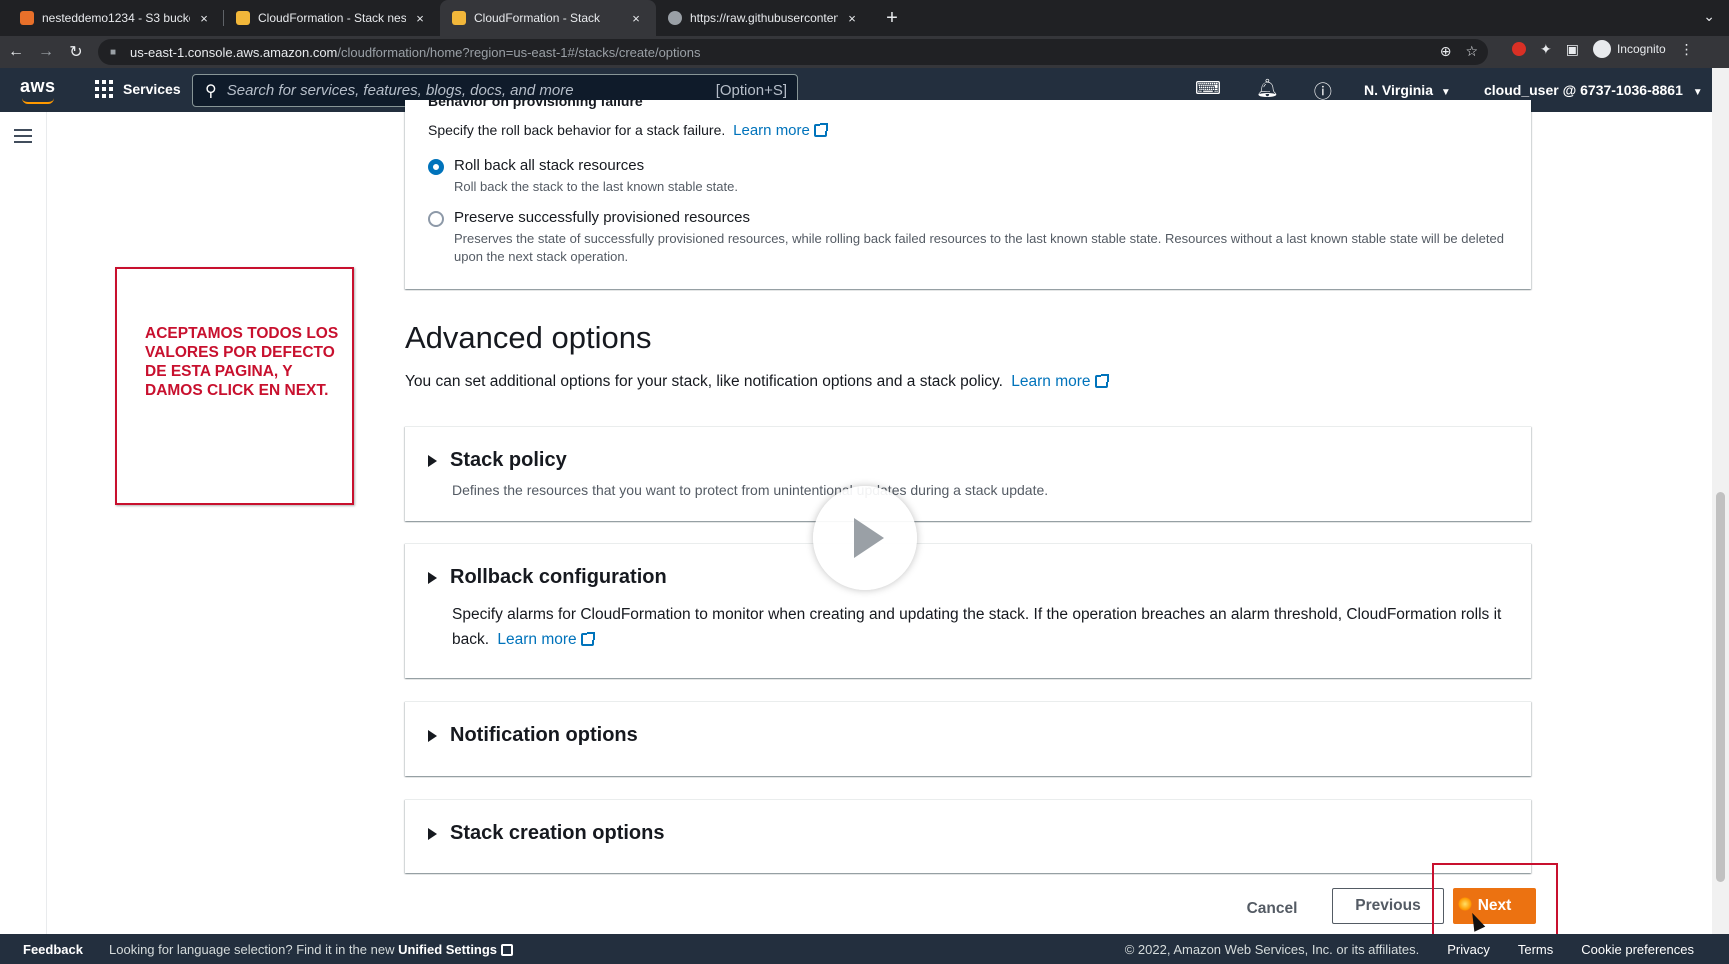 This screenshot has width=1729, height=964. Describe the element at coordinates (1697, 92) in the screenshot. I see `chevron-down-icon: ▼` at that location.